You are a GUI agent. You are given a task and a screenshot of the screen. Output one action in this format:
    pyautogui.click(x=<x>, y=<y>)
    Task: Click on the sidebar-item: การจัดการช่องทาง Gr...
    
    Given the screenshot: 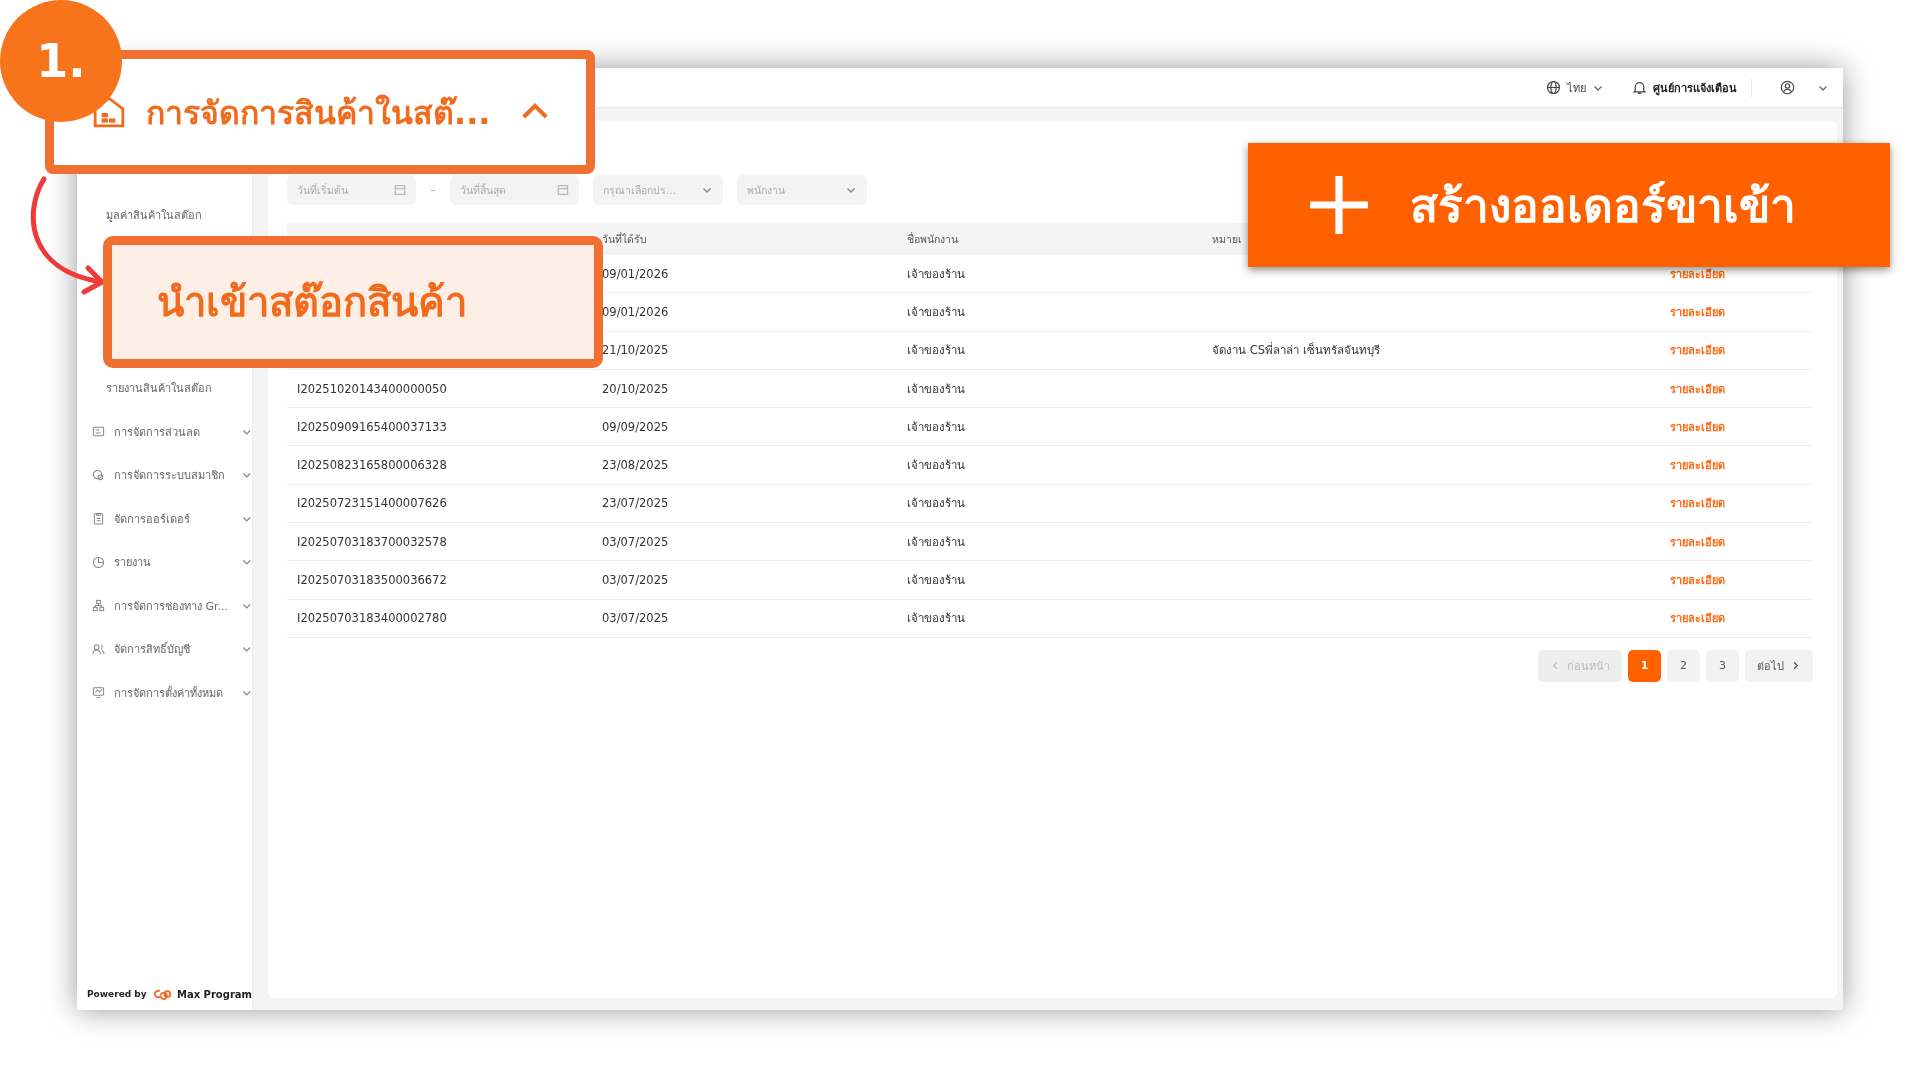 What is the action you would take?
    pyautogui.click(x=164, y=606)
    